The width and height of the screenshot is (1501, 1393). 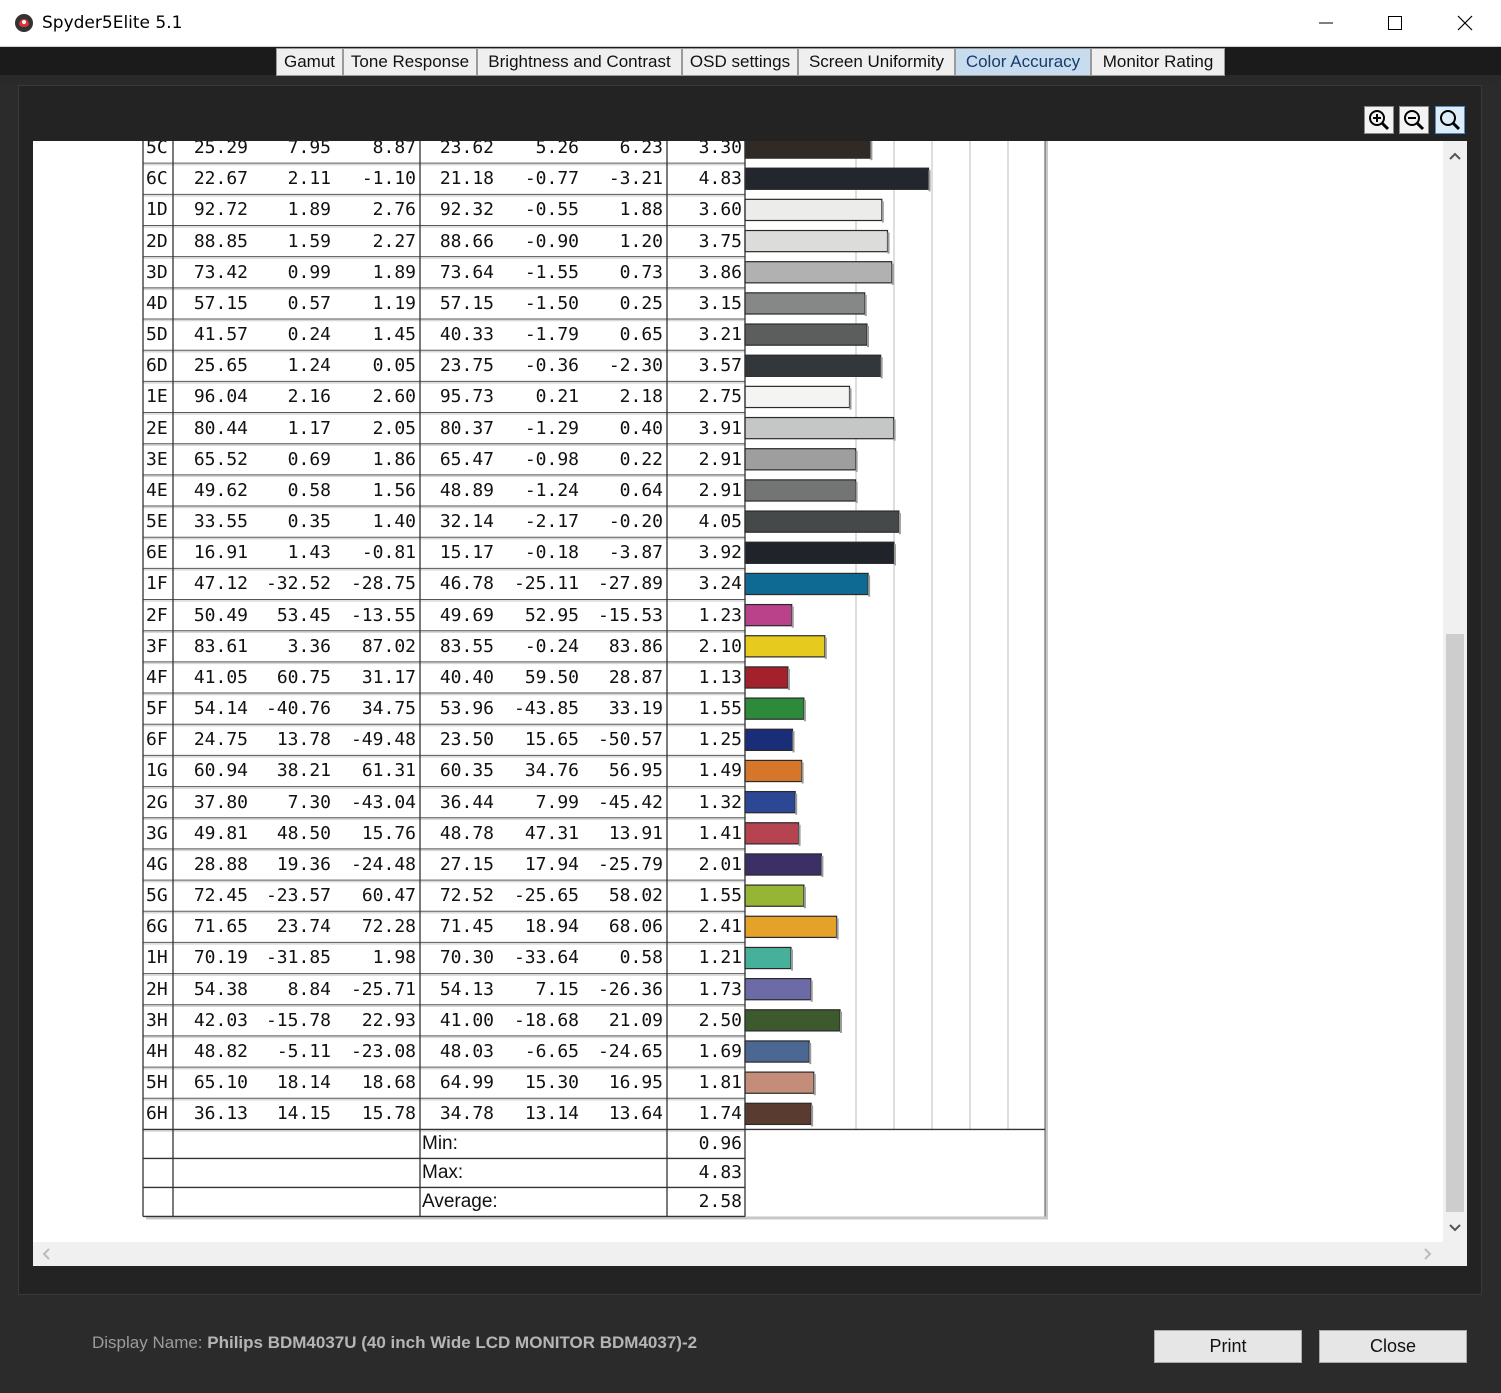 I want to click on scroll-right-icon, so click(x=1428, y=1254).